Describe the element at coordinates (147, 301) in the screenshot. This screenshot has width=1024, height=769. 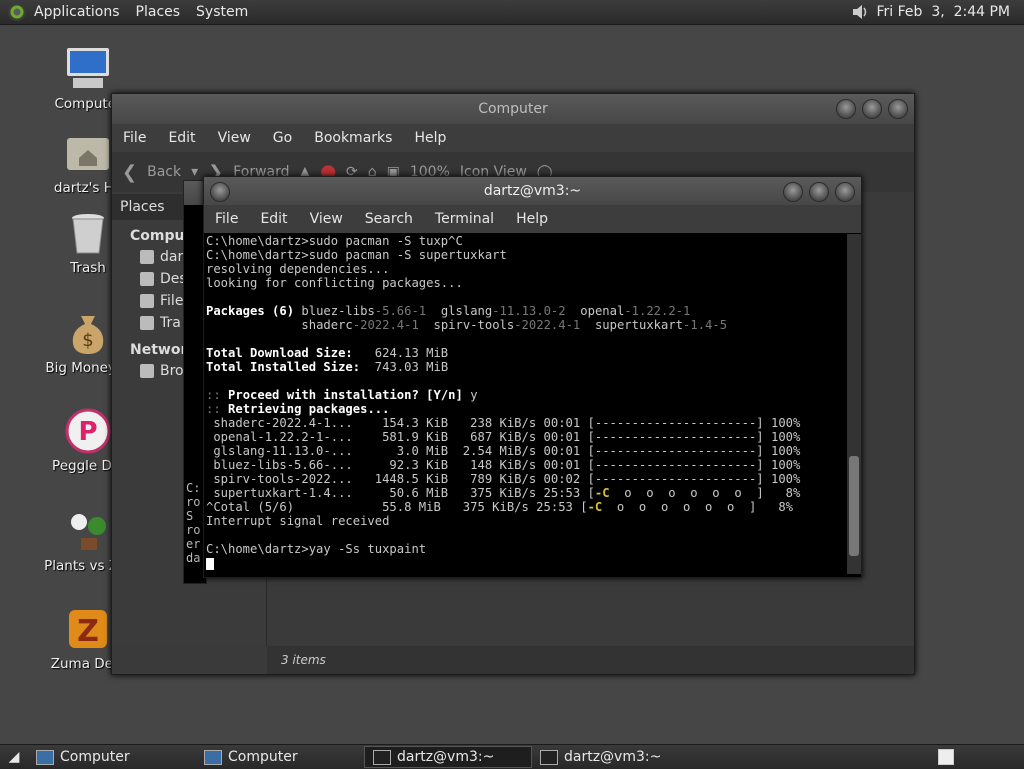
I see `drive-icon` at that location.